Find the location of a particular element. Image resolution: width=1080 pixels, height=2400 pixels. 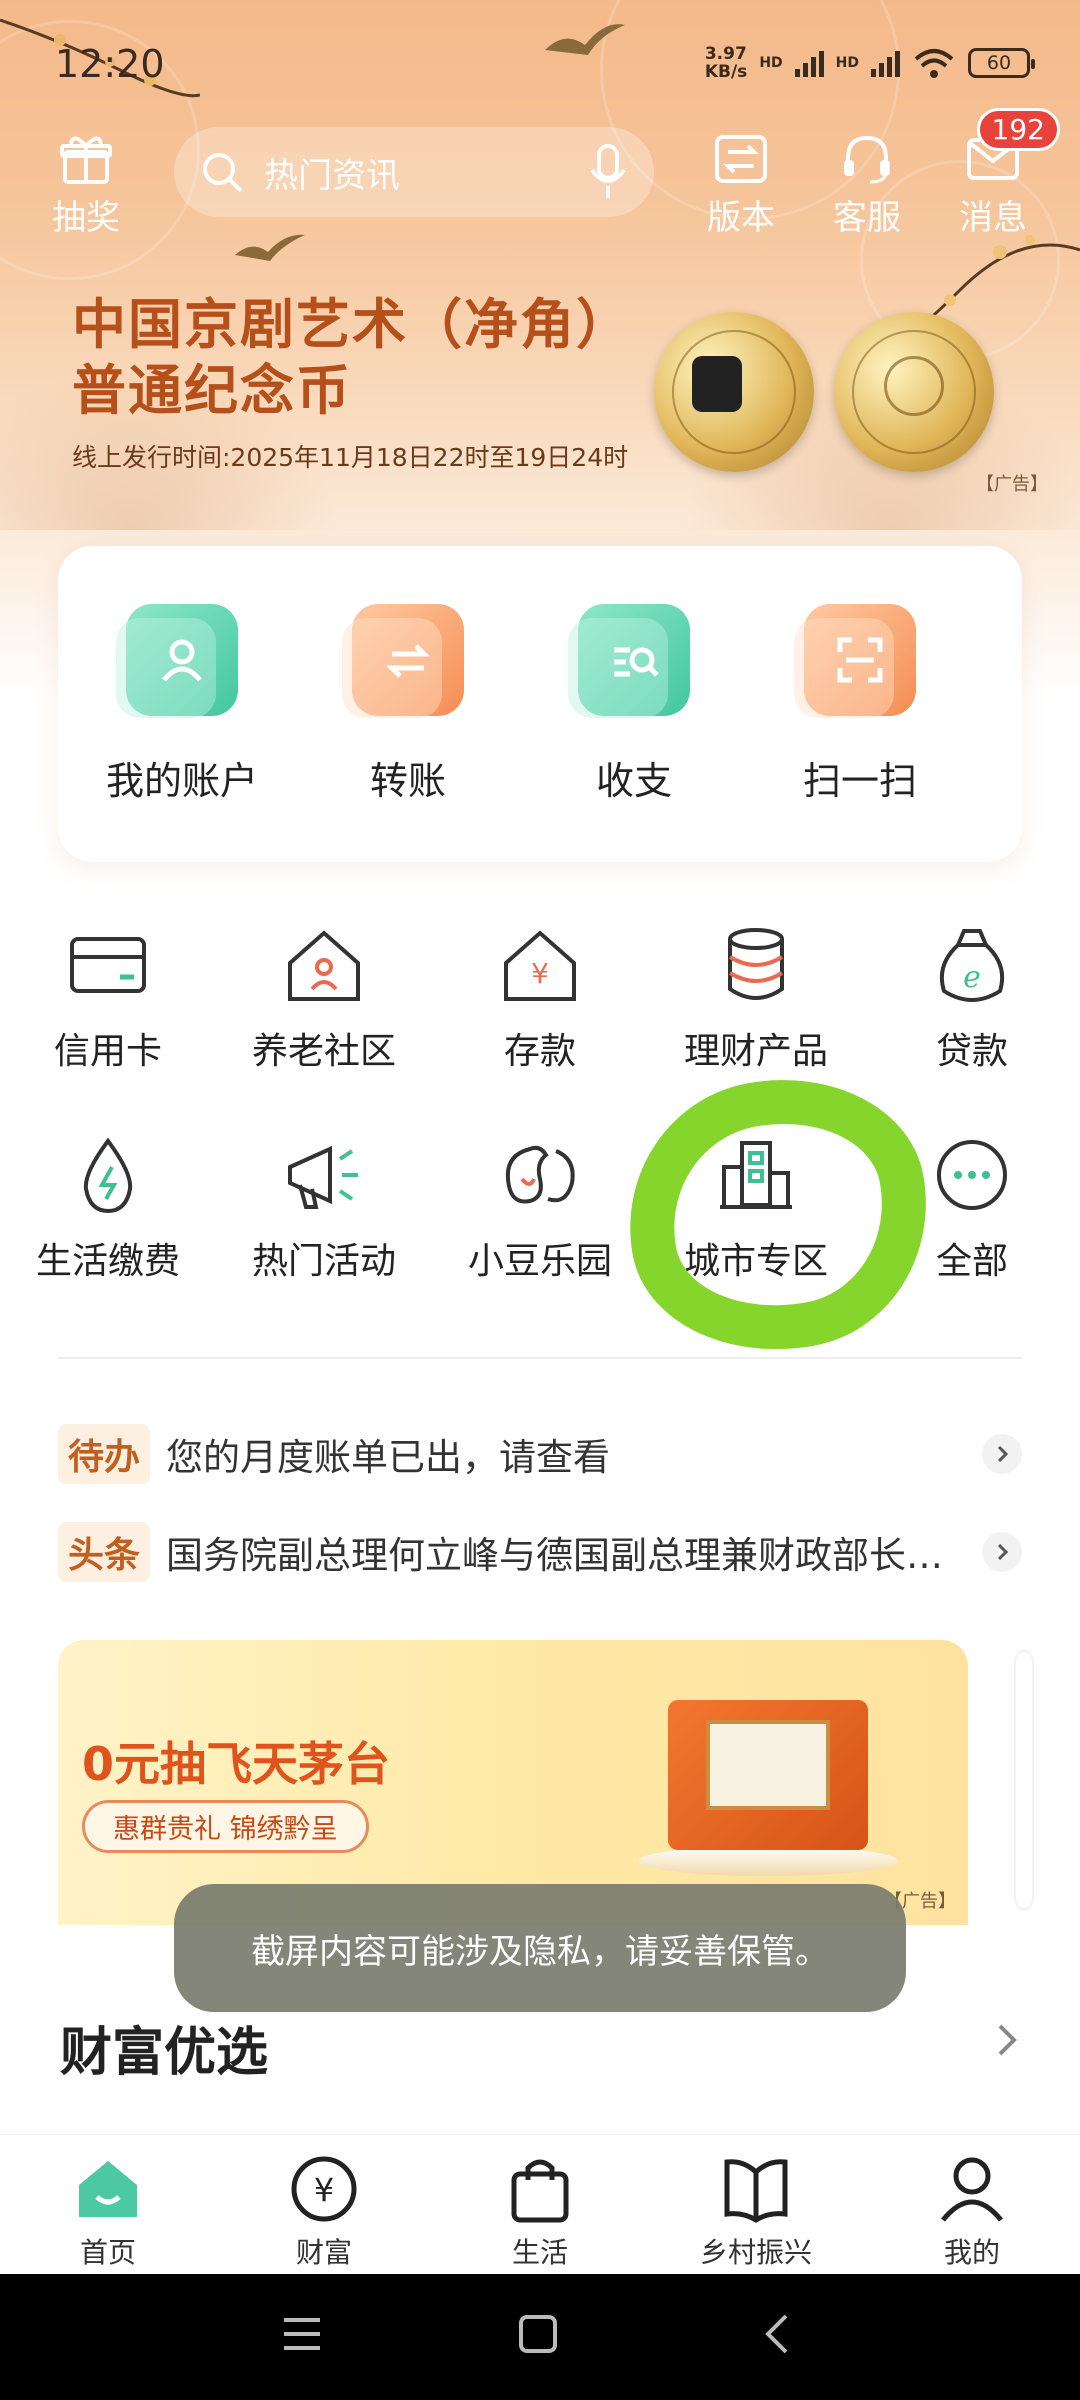

nav-life: 生活 is located at coordinates (540, 2212).